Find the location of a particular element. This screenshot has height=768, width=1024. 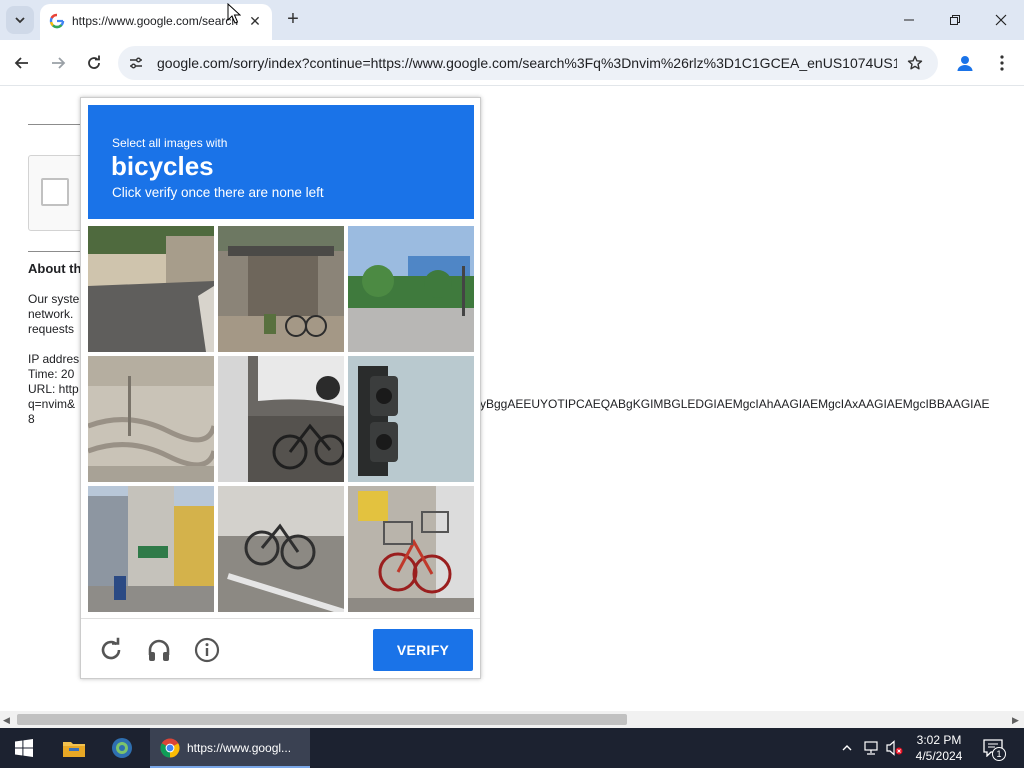

chevron-down-icon is located at coordinates (20, 20).